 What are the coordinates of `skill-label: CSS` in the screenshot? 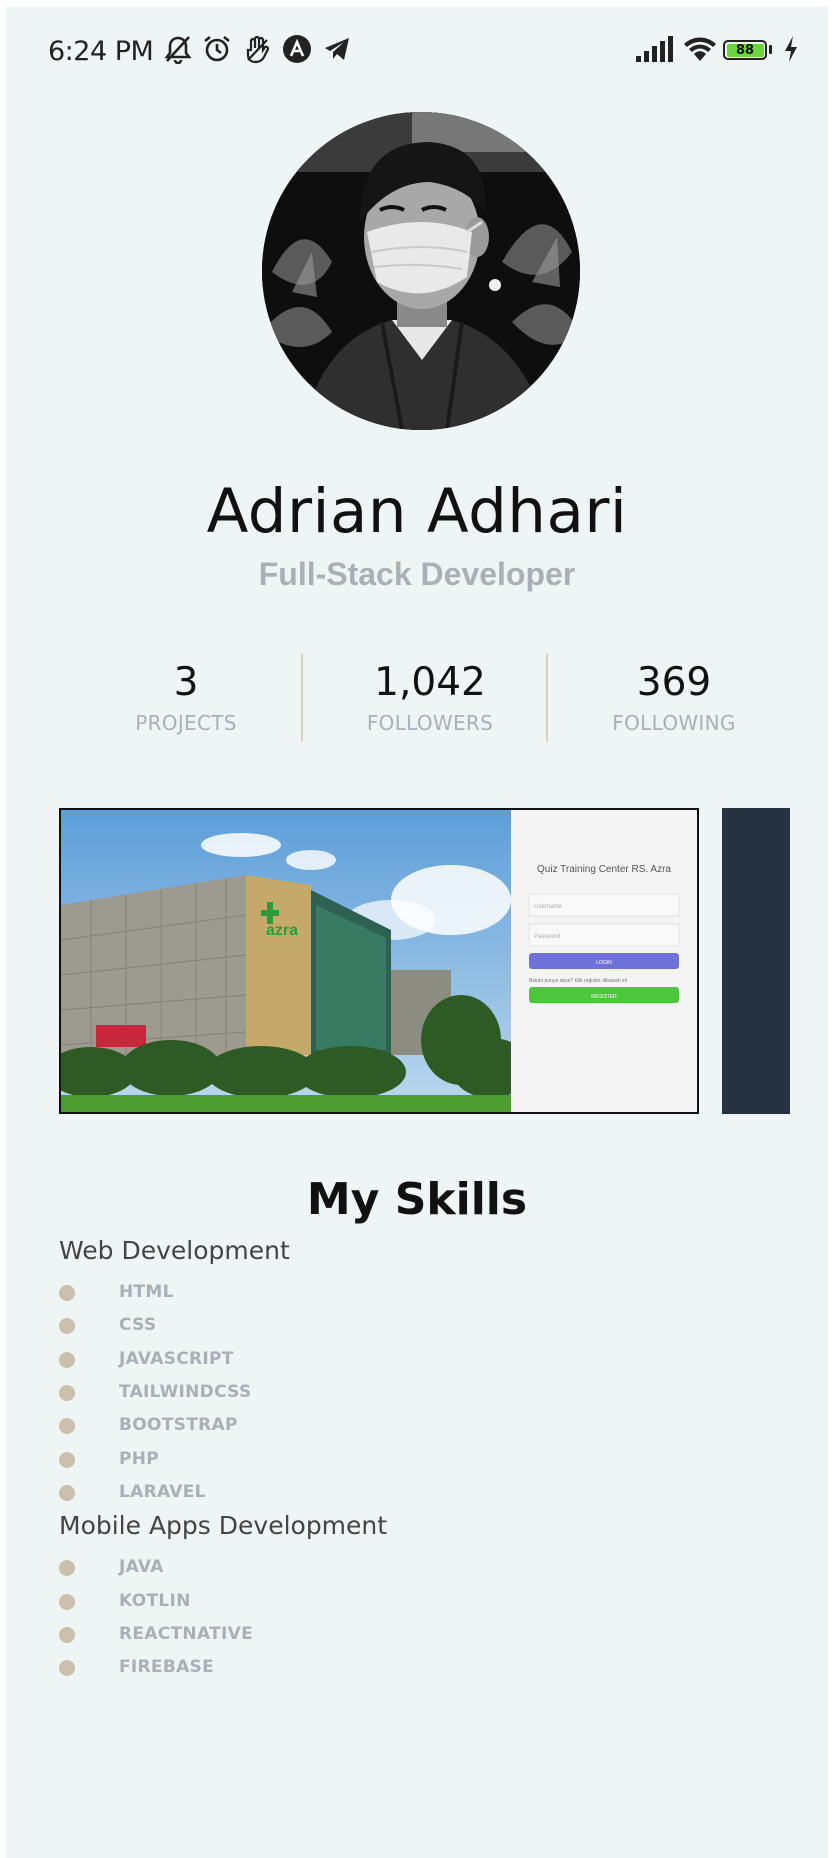 It's located at (138, 1325).